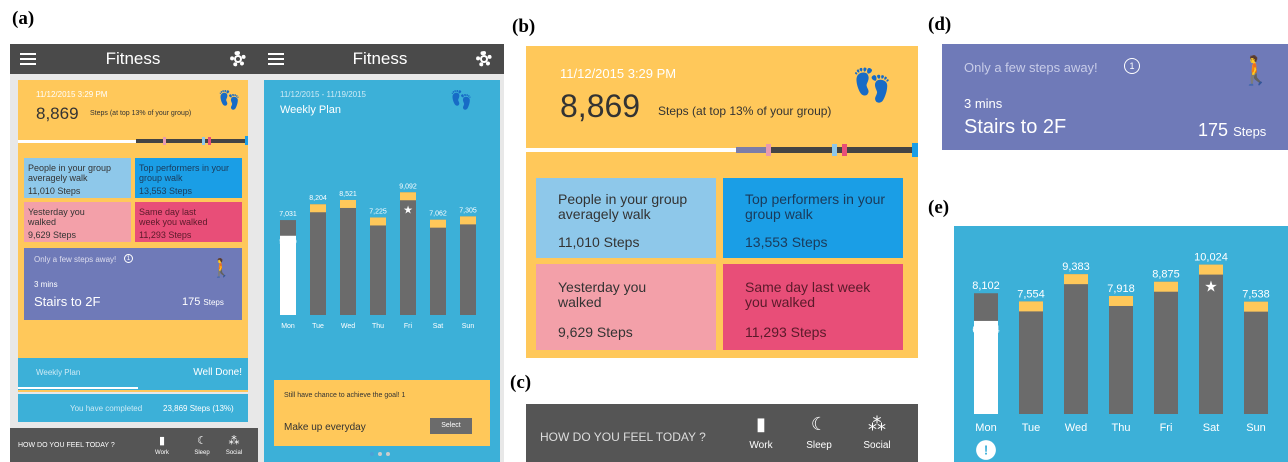 This screenshot has height=462, width=1288. I want to click on app-header: Fitness, so click(134, 59).